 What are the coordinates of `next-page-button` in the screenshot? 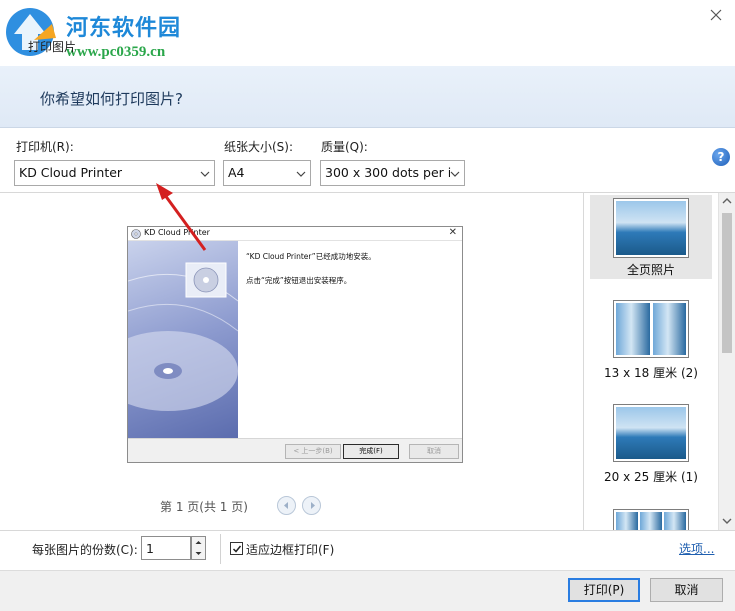 It's located at (311, 505).